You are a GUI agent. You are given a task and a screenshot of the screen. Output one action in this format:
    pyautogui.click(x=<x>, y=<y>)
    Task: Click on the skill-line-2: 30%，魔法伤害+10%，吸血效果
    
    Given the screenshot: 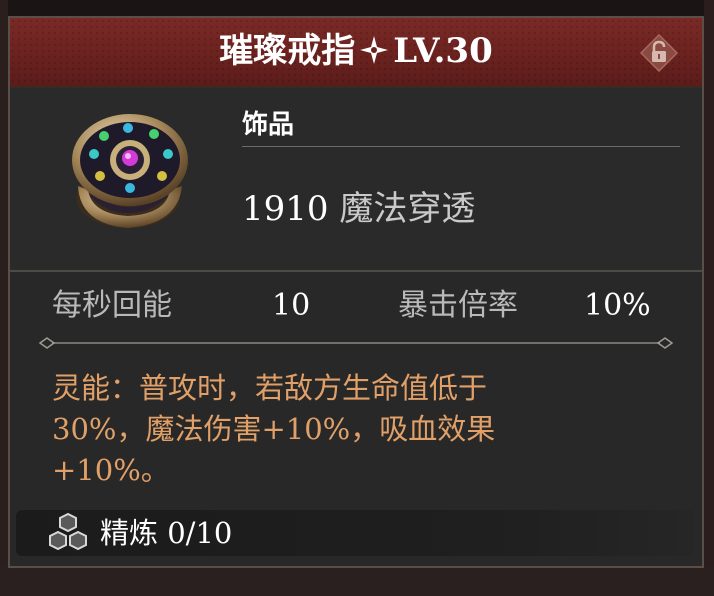 What is the action you would take?
    pyautogui.click(x=274, y=429)
    